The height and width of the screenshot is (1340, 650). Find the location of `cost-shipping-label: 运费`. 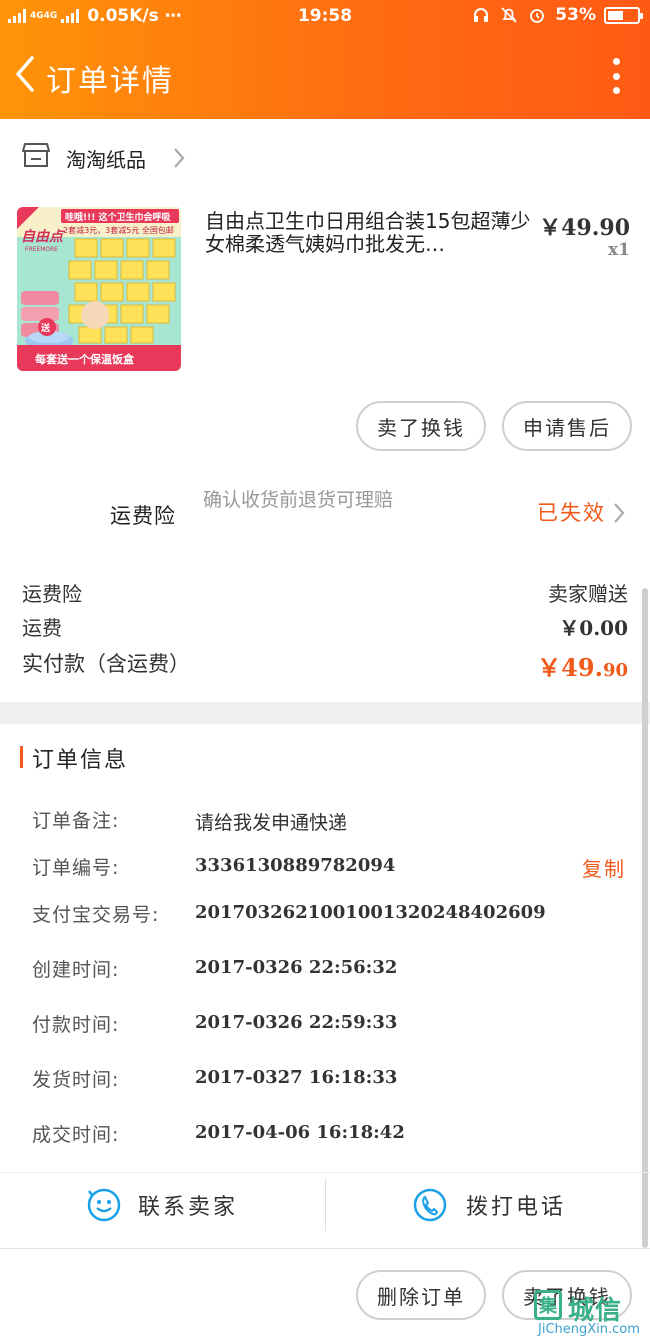

cost-shipping-label: 运费 is located at coordinates (42, 628).